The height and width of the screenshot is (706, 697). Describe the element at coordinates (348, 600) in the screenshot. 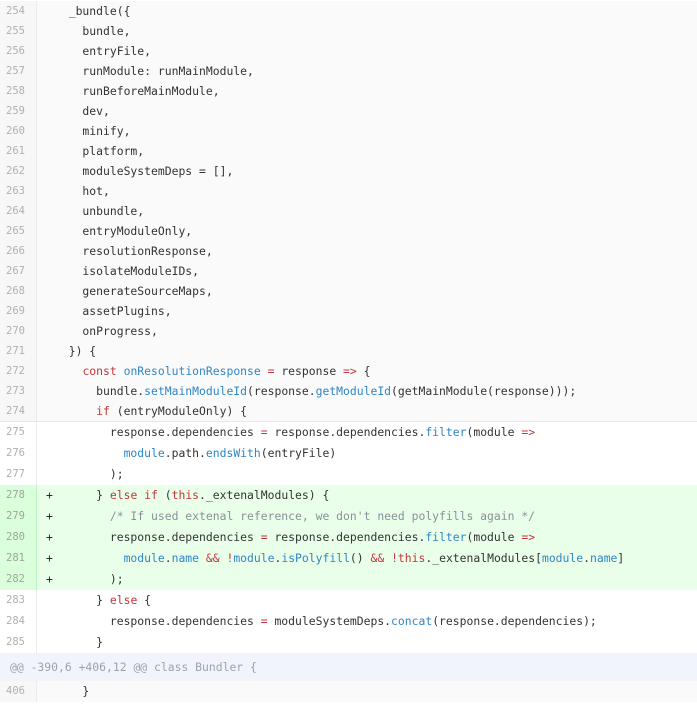

I see `diff-line: 283 } else {` at that location.